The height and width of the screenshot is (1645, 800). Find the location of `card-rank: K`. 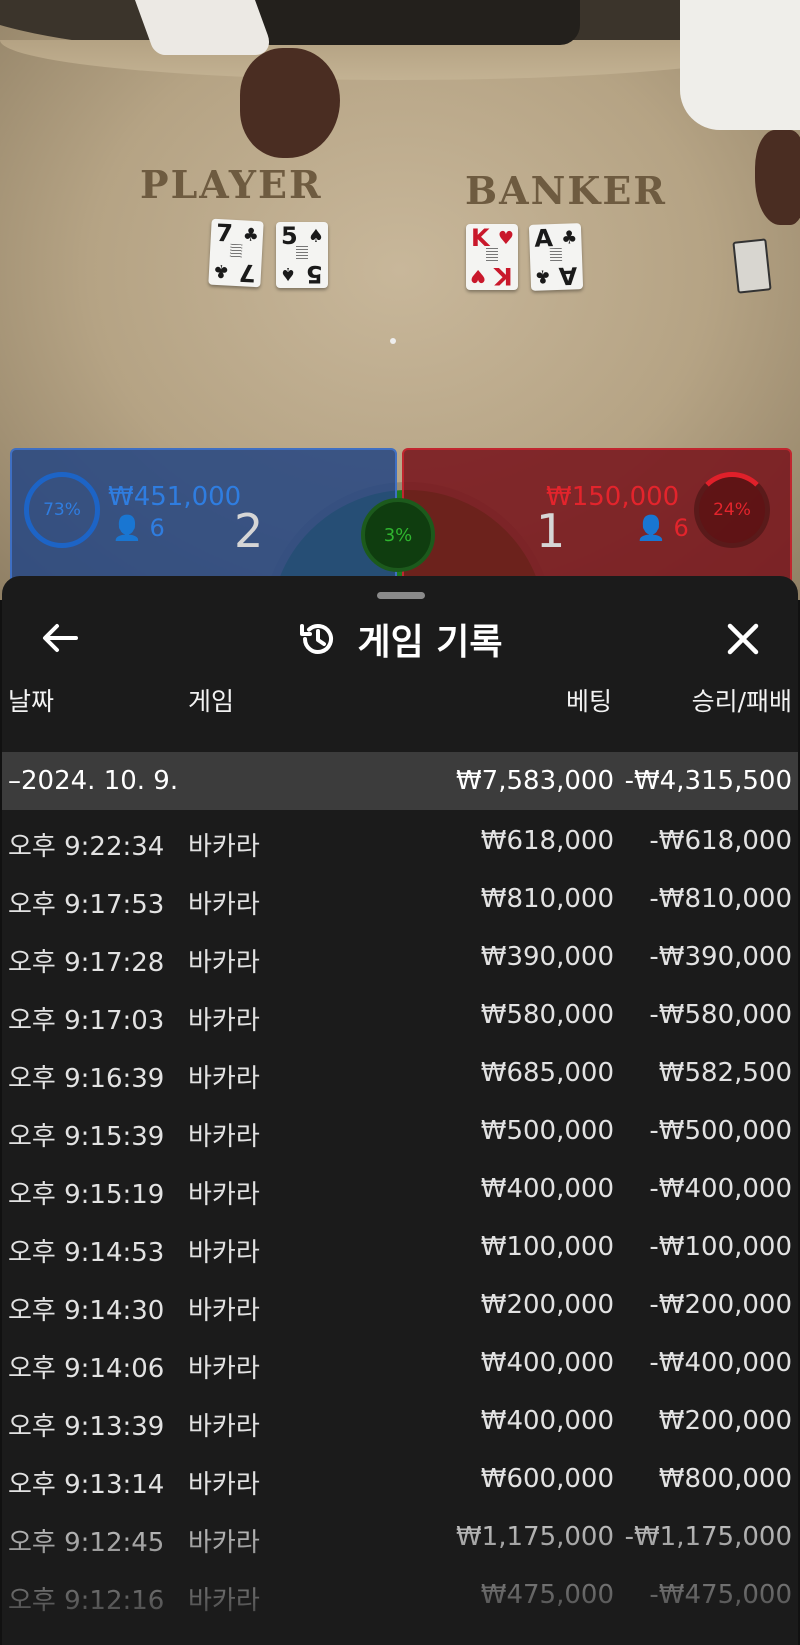

card-rank: K is located at coordinates (503, 276).